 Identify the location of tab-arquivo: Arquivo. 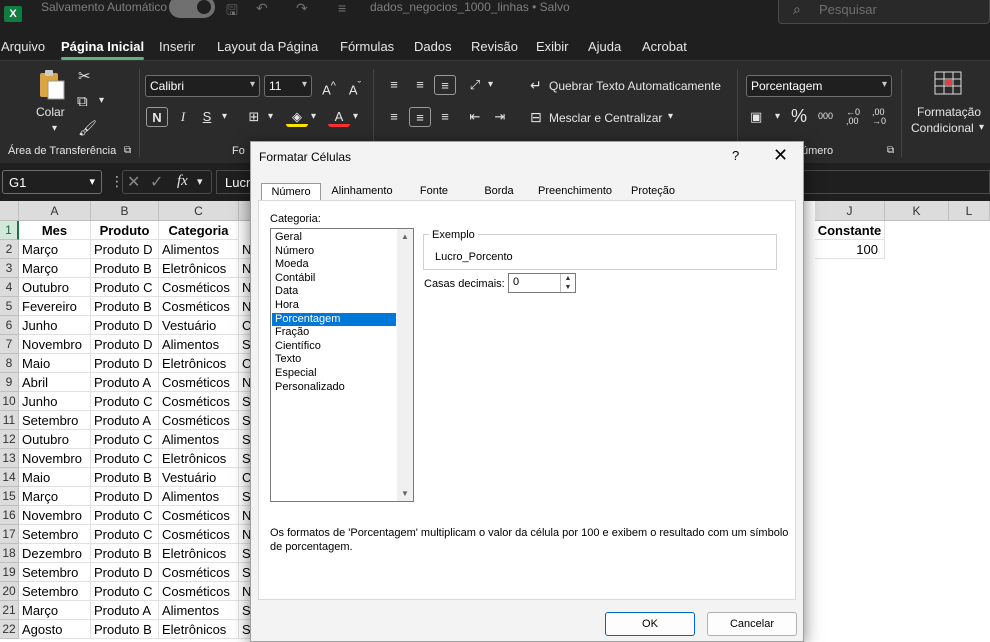
(23, 46).